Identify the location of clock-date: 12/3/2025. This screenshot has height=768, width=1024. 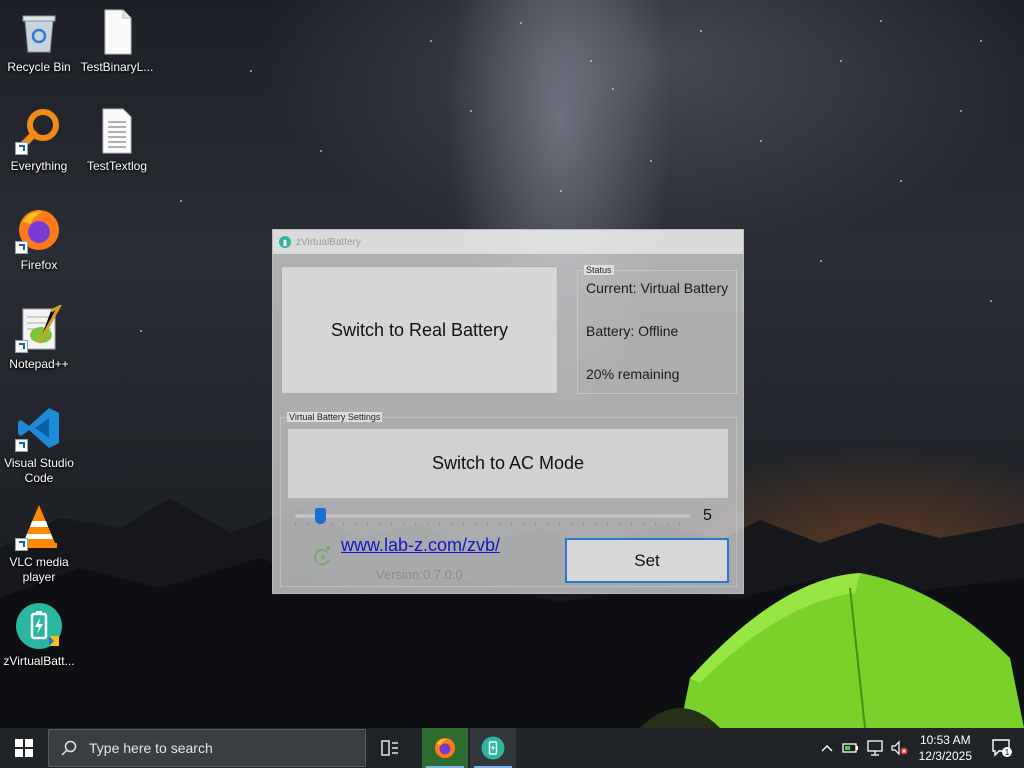
(945, 756).